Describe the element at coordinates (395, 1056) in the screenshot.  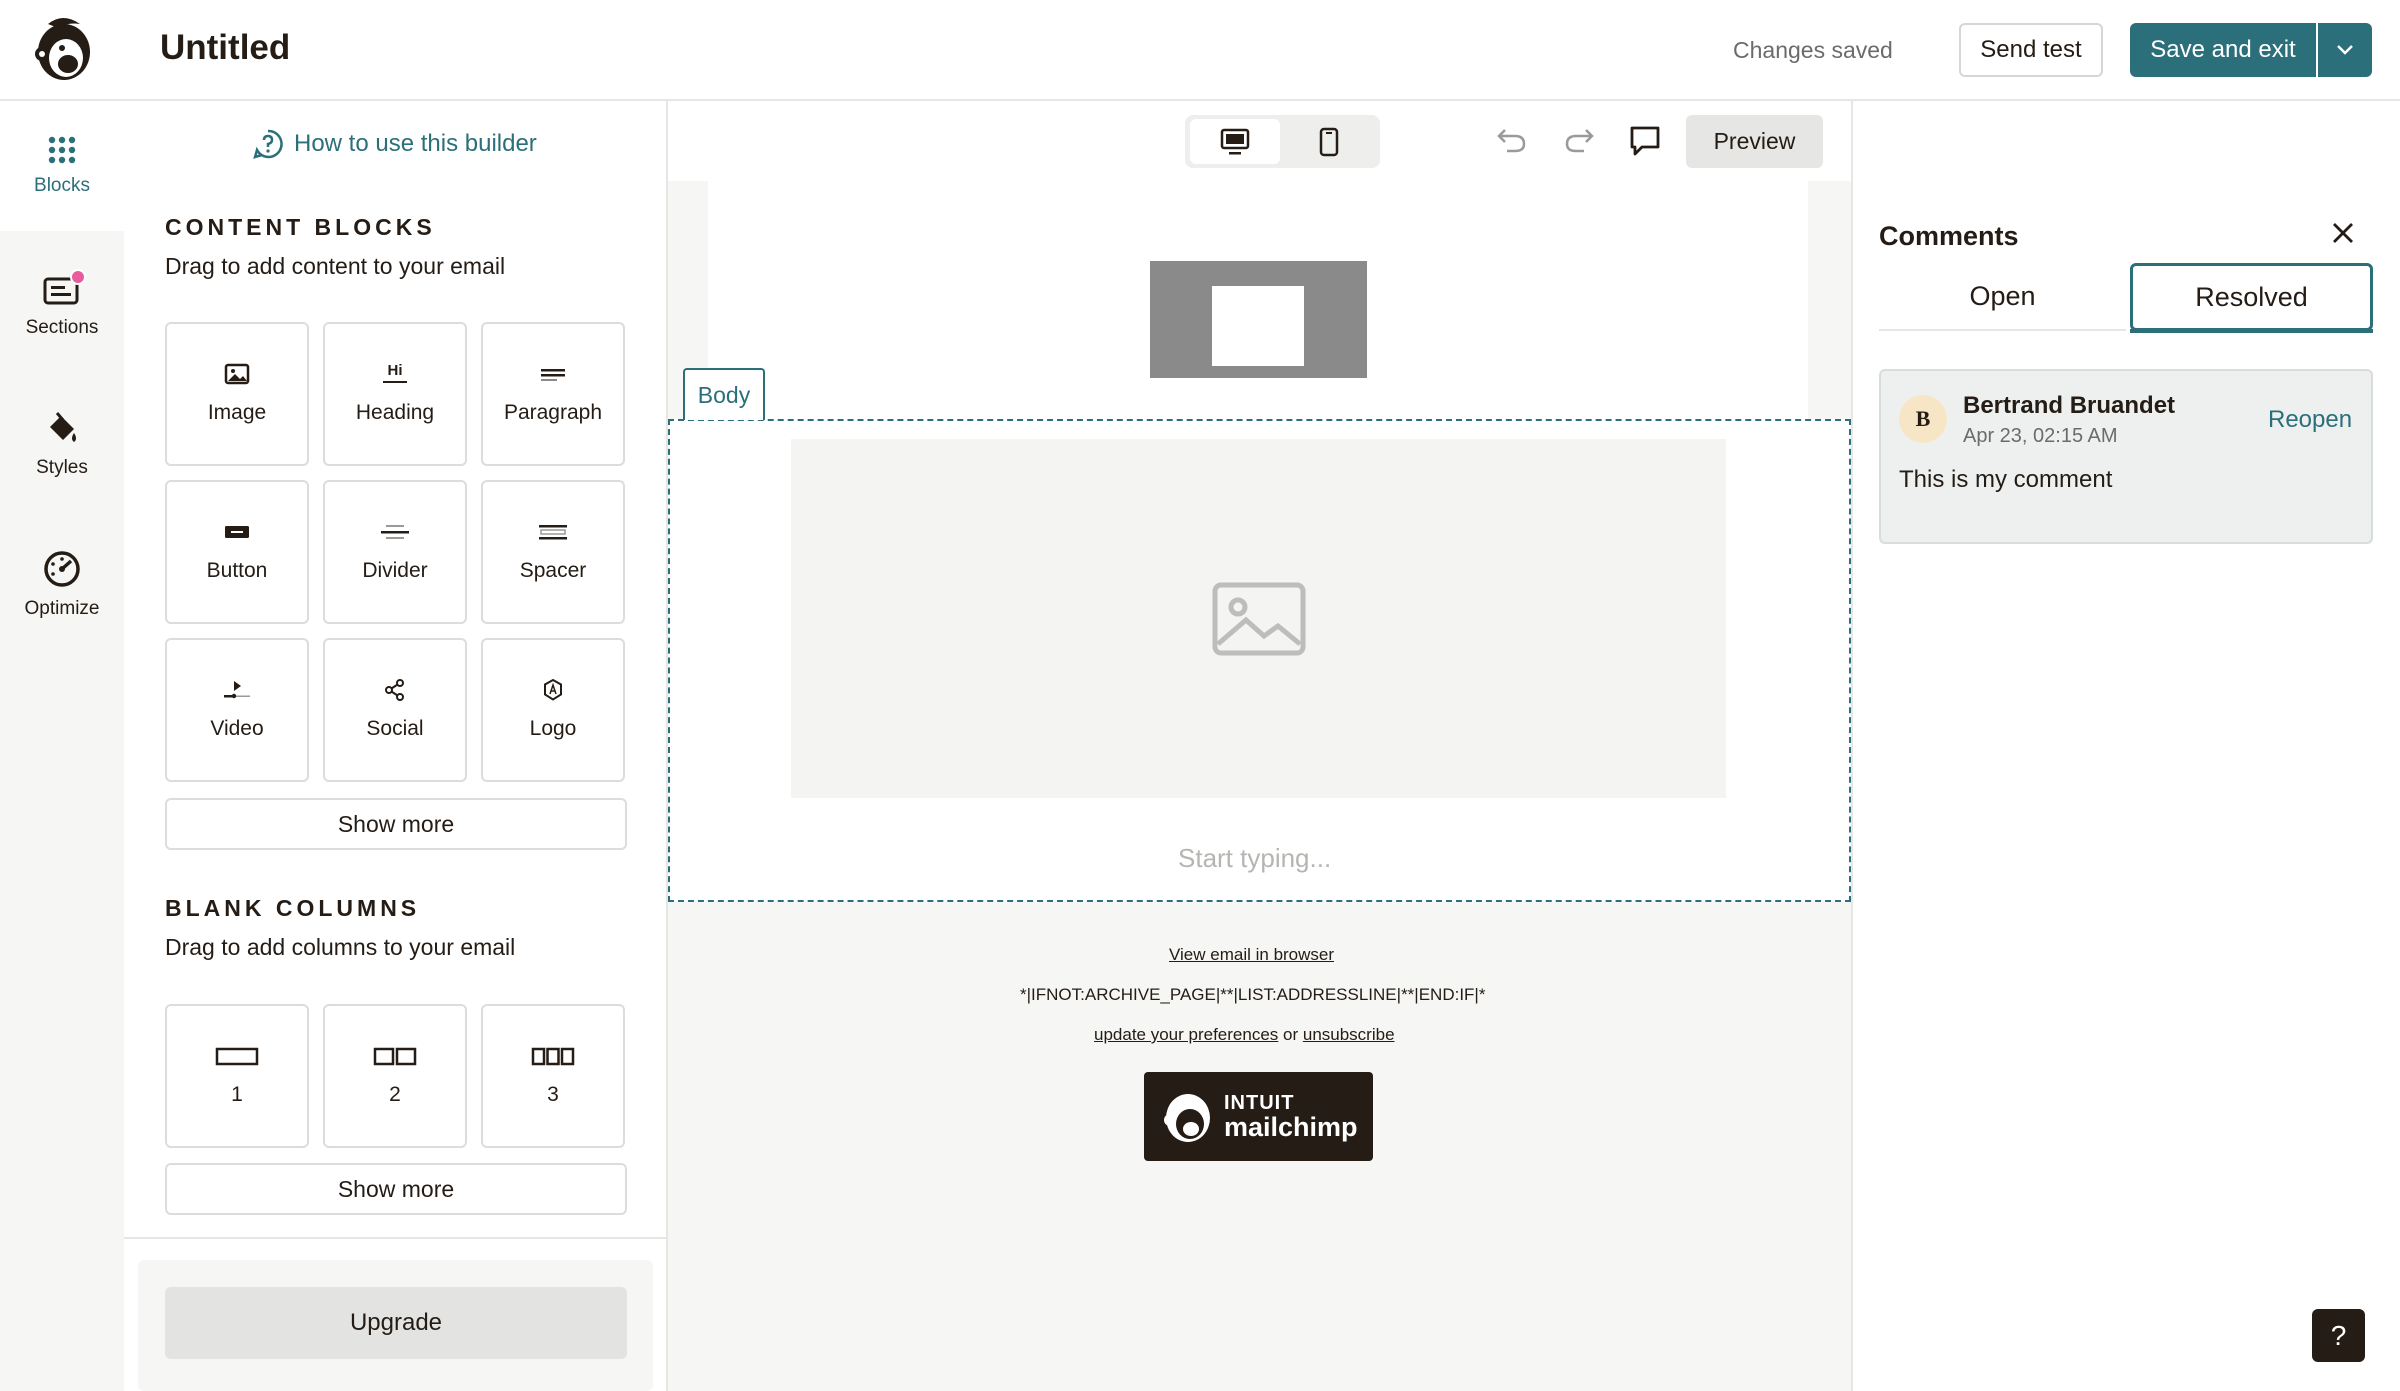
I see `two-column-icon` at that location.